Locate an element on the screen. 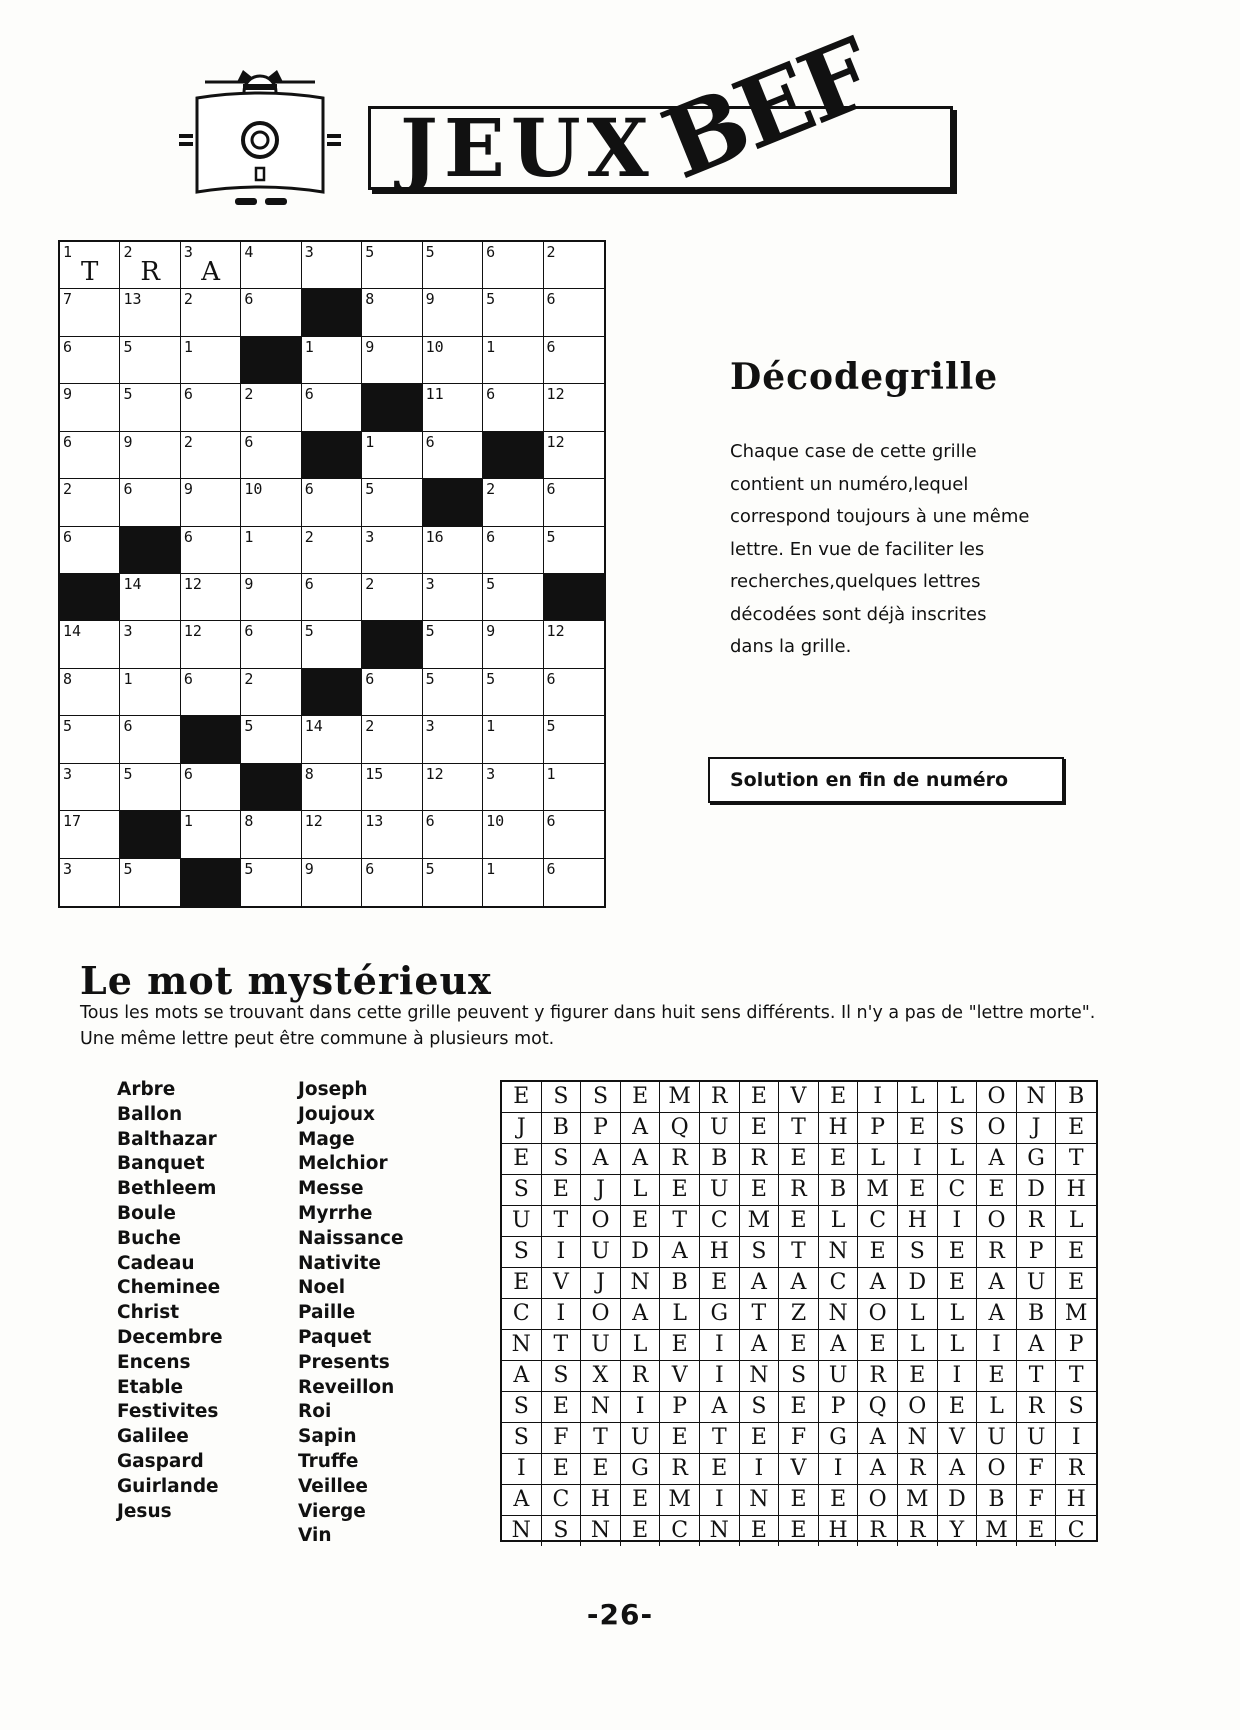 The width and height of the screenshot is (1240, 1730). word-item: Vierge is located at coordinates (332, 1511).